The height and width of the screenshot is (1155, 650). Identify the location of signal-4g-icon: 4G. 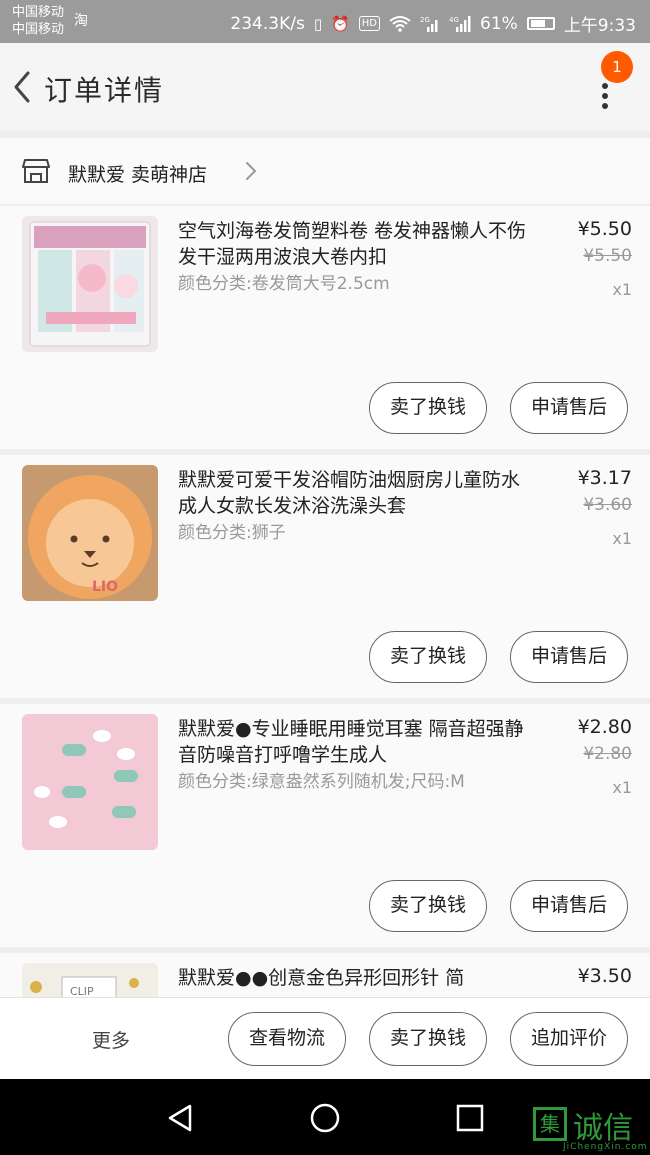
(460, 24).